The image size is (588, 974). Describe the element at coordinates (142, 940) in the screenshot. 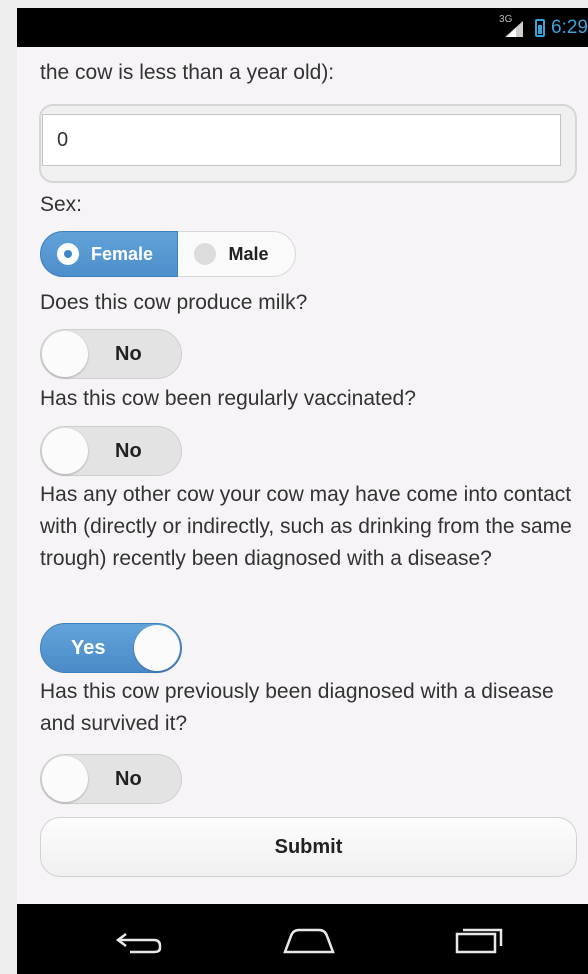

I see `back-icon` at that location.